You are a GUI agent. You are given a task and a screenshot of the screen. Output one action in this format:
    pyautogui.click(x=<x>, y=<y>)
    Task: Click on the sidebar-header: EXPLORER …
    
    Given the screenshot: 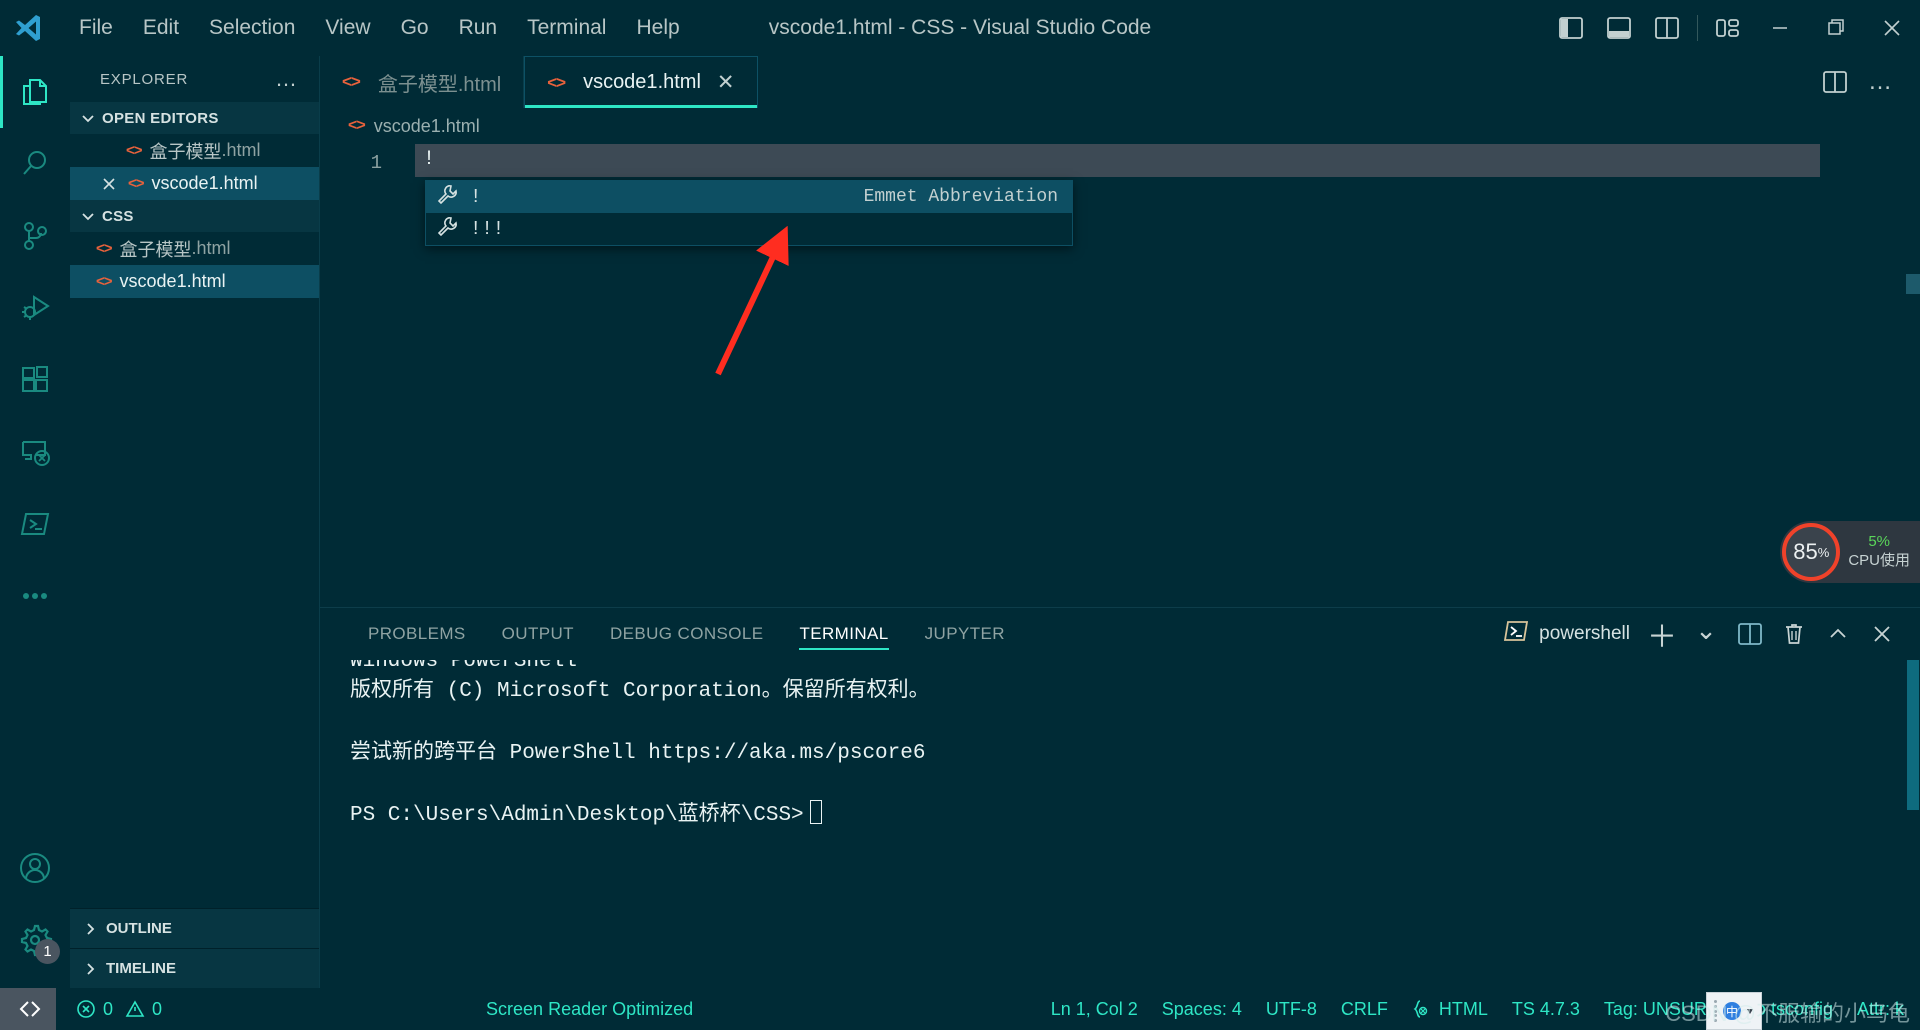 What is the action you would take?
    pyautogui.click(x=194, y=79)
    